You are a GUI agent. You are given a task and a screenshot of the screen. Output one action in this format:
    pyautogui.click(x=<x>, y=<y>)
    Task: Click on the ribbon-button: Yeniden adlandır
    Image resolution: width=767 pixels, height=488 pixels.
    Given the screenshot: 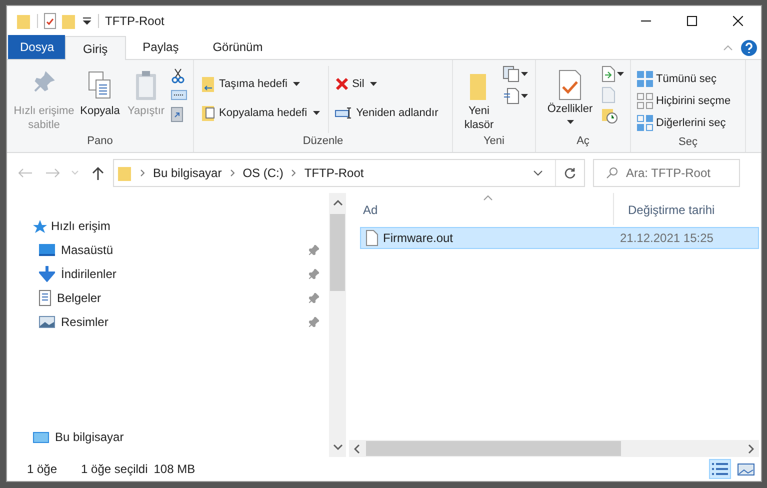 What is the action you would take?
    pyautogui.click(x=386, y=113)
    